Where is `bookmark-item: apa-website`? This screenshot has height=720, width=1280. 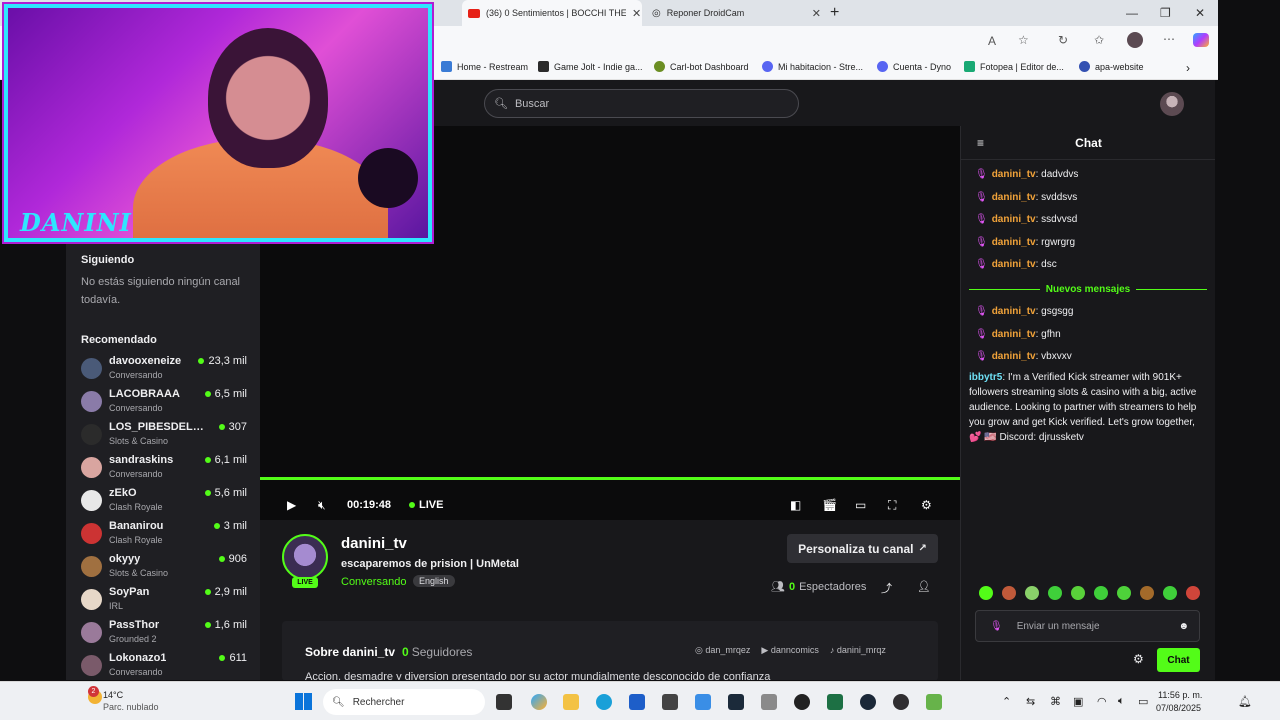 bookmark-item: apa-website is located at coordinates (1111, 66).